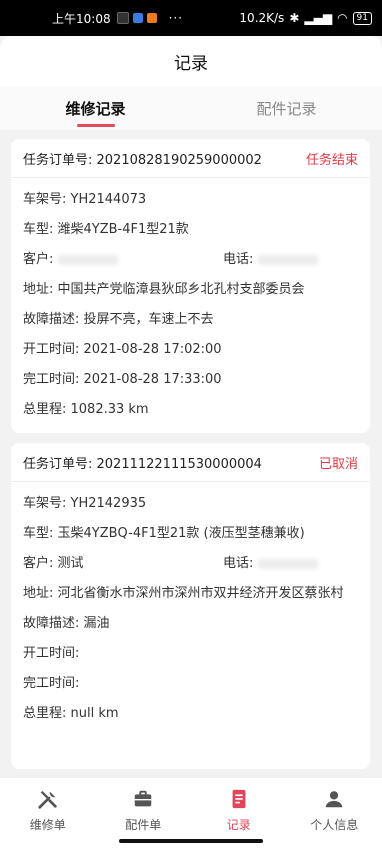  I want to click on page-header: 记录, so click(191, 61).